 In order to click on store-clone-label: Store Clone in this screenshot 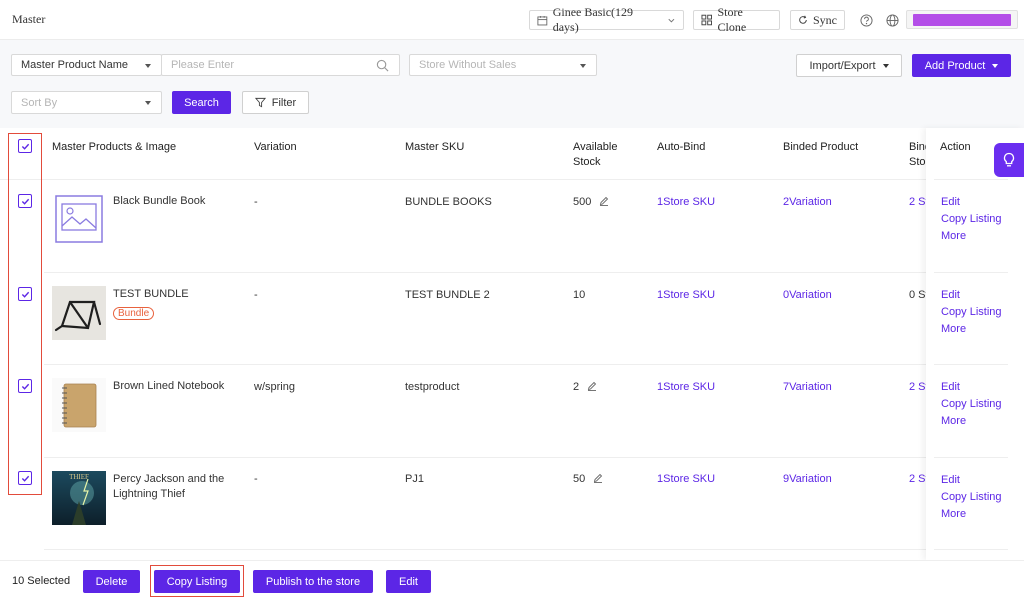, I will do `click(732, 19)`.